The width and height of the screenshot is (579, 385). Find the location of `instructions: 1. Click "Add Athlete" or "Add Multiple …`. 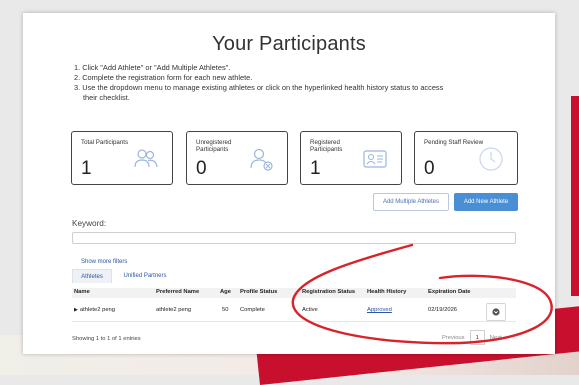

instructions: 1. Click "Add Athlete" or "Add Multiple … is located at coordinates (289, 83).